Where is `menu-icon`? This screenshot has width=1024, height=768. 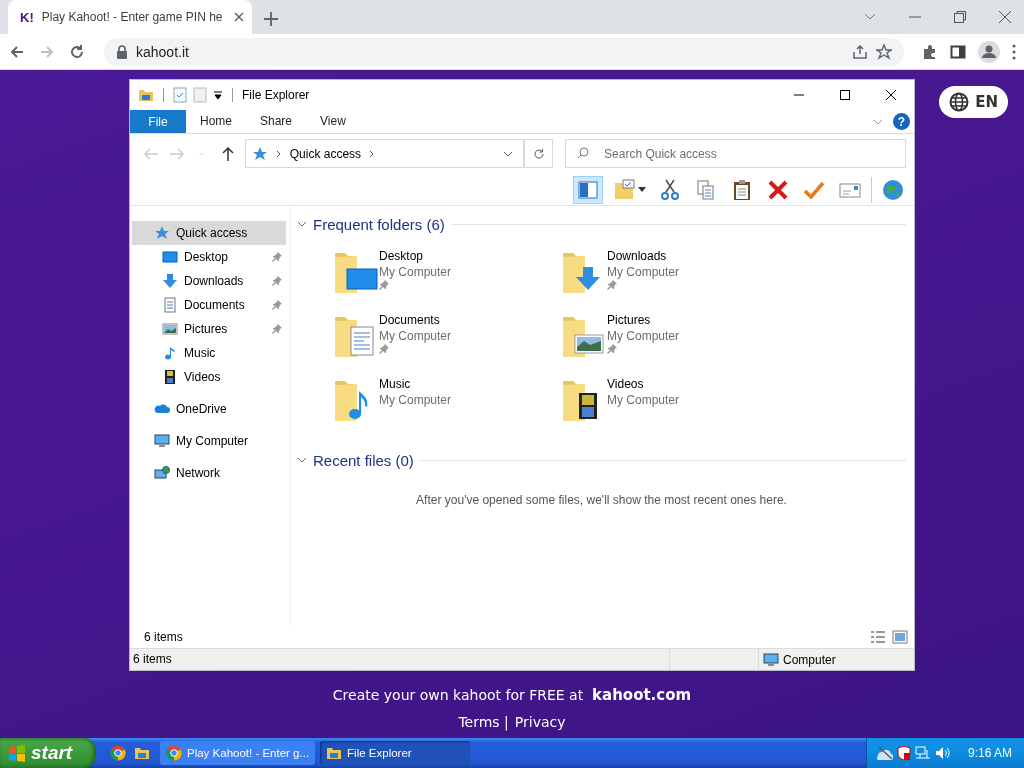 menu-icon is located at coordinates (1014, 51).